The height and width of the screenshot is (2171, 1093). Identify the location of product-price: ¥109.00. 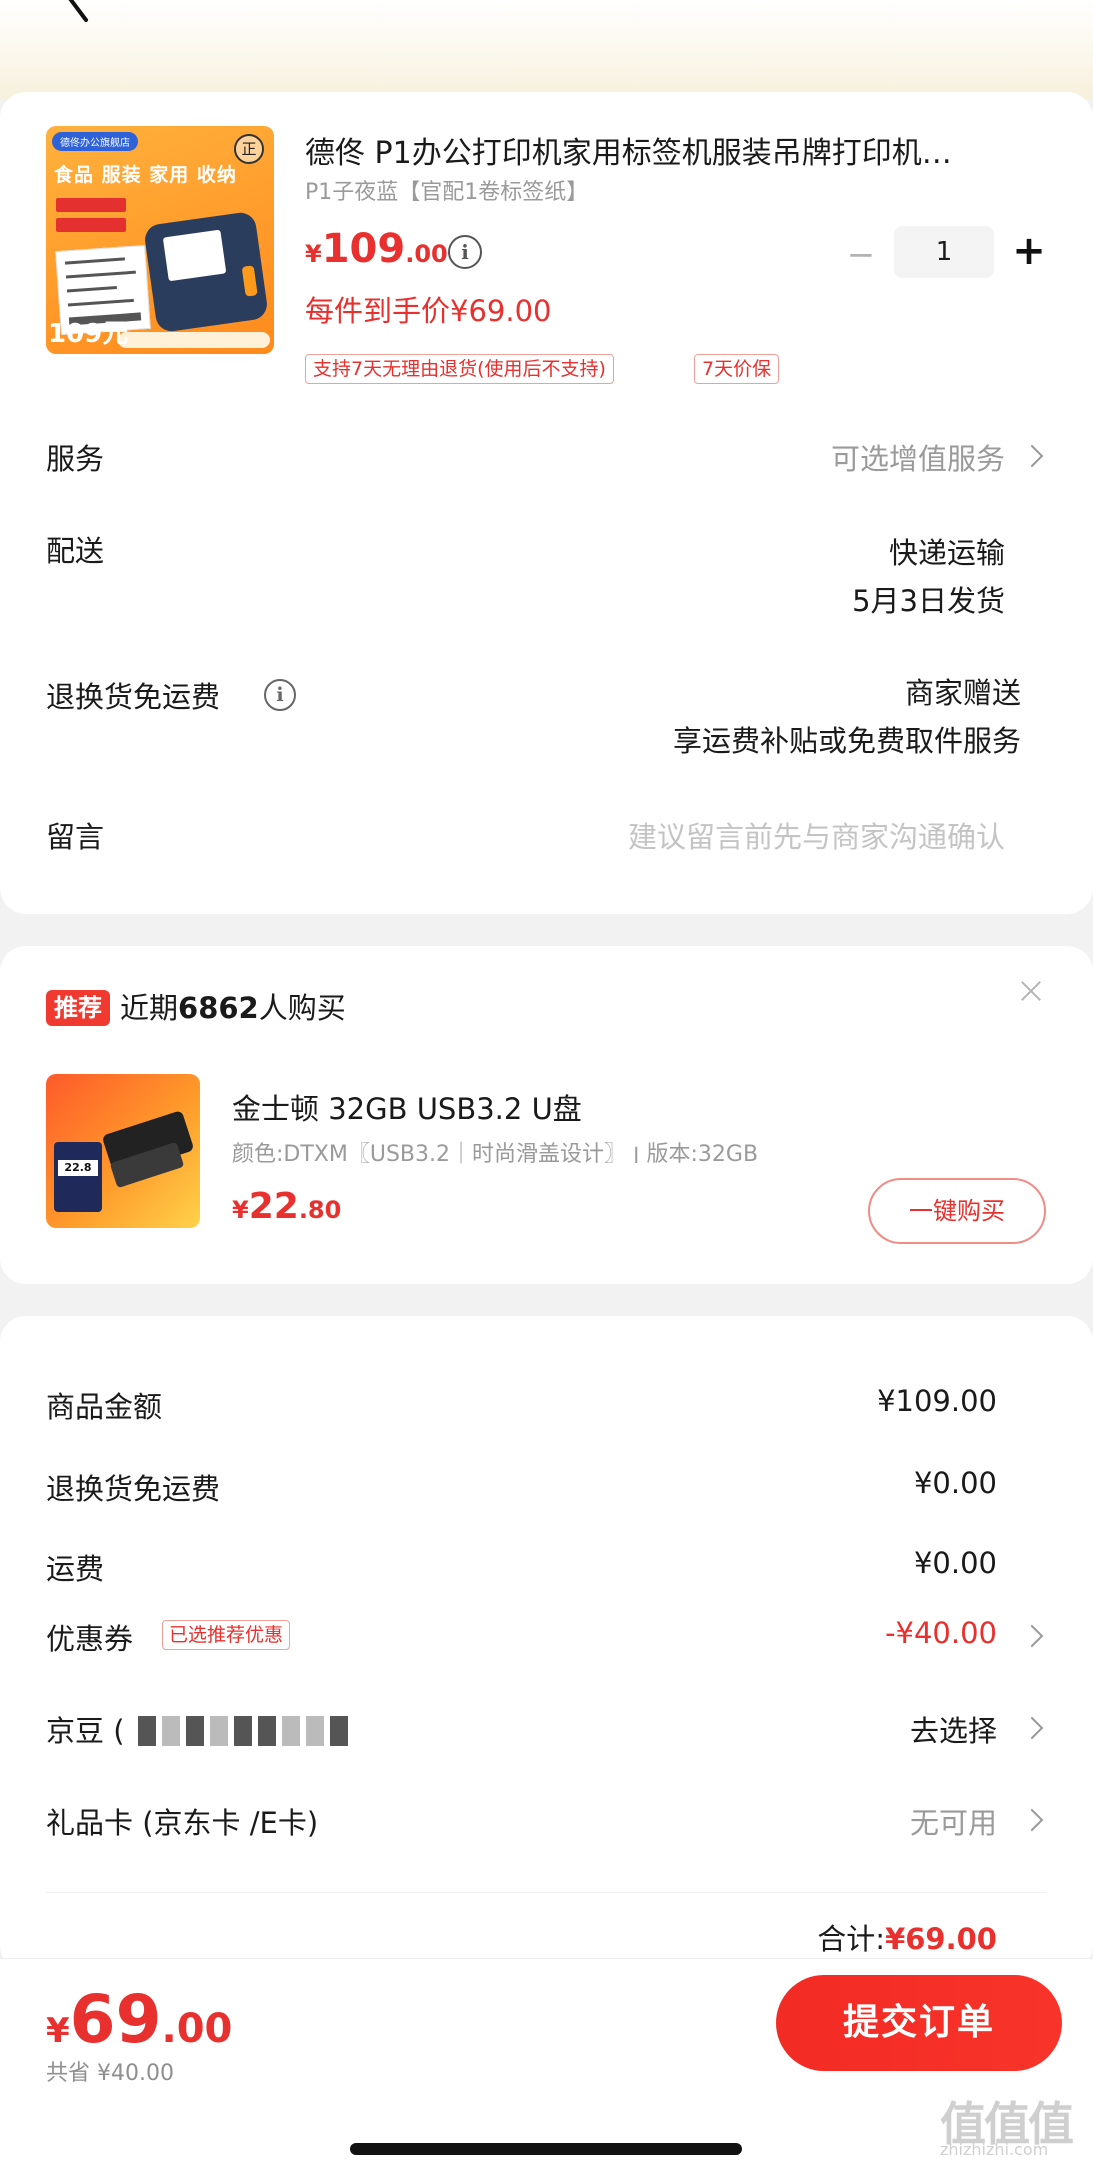
(376, 249).